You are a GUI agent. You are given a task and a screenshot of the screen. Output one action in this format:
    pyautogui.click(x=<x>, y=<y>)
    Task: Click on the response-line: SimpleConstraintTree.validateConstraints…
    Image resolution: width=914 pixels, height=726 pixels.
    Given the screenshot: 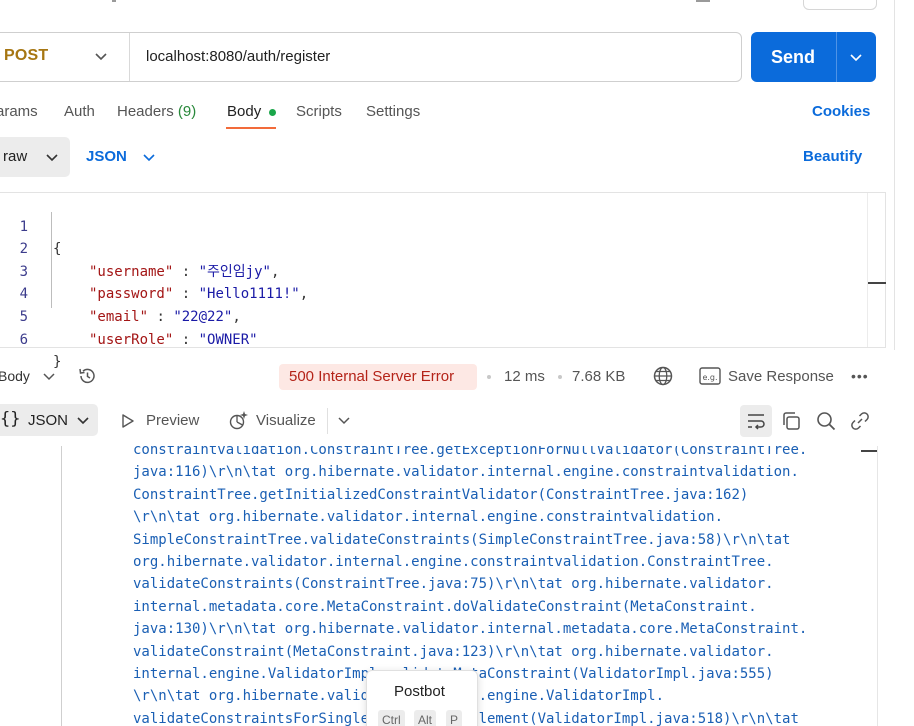 What is the action you would take?
    pyautogui.click(x=462, y=539)
    